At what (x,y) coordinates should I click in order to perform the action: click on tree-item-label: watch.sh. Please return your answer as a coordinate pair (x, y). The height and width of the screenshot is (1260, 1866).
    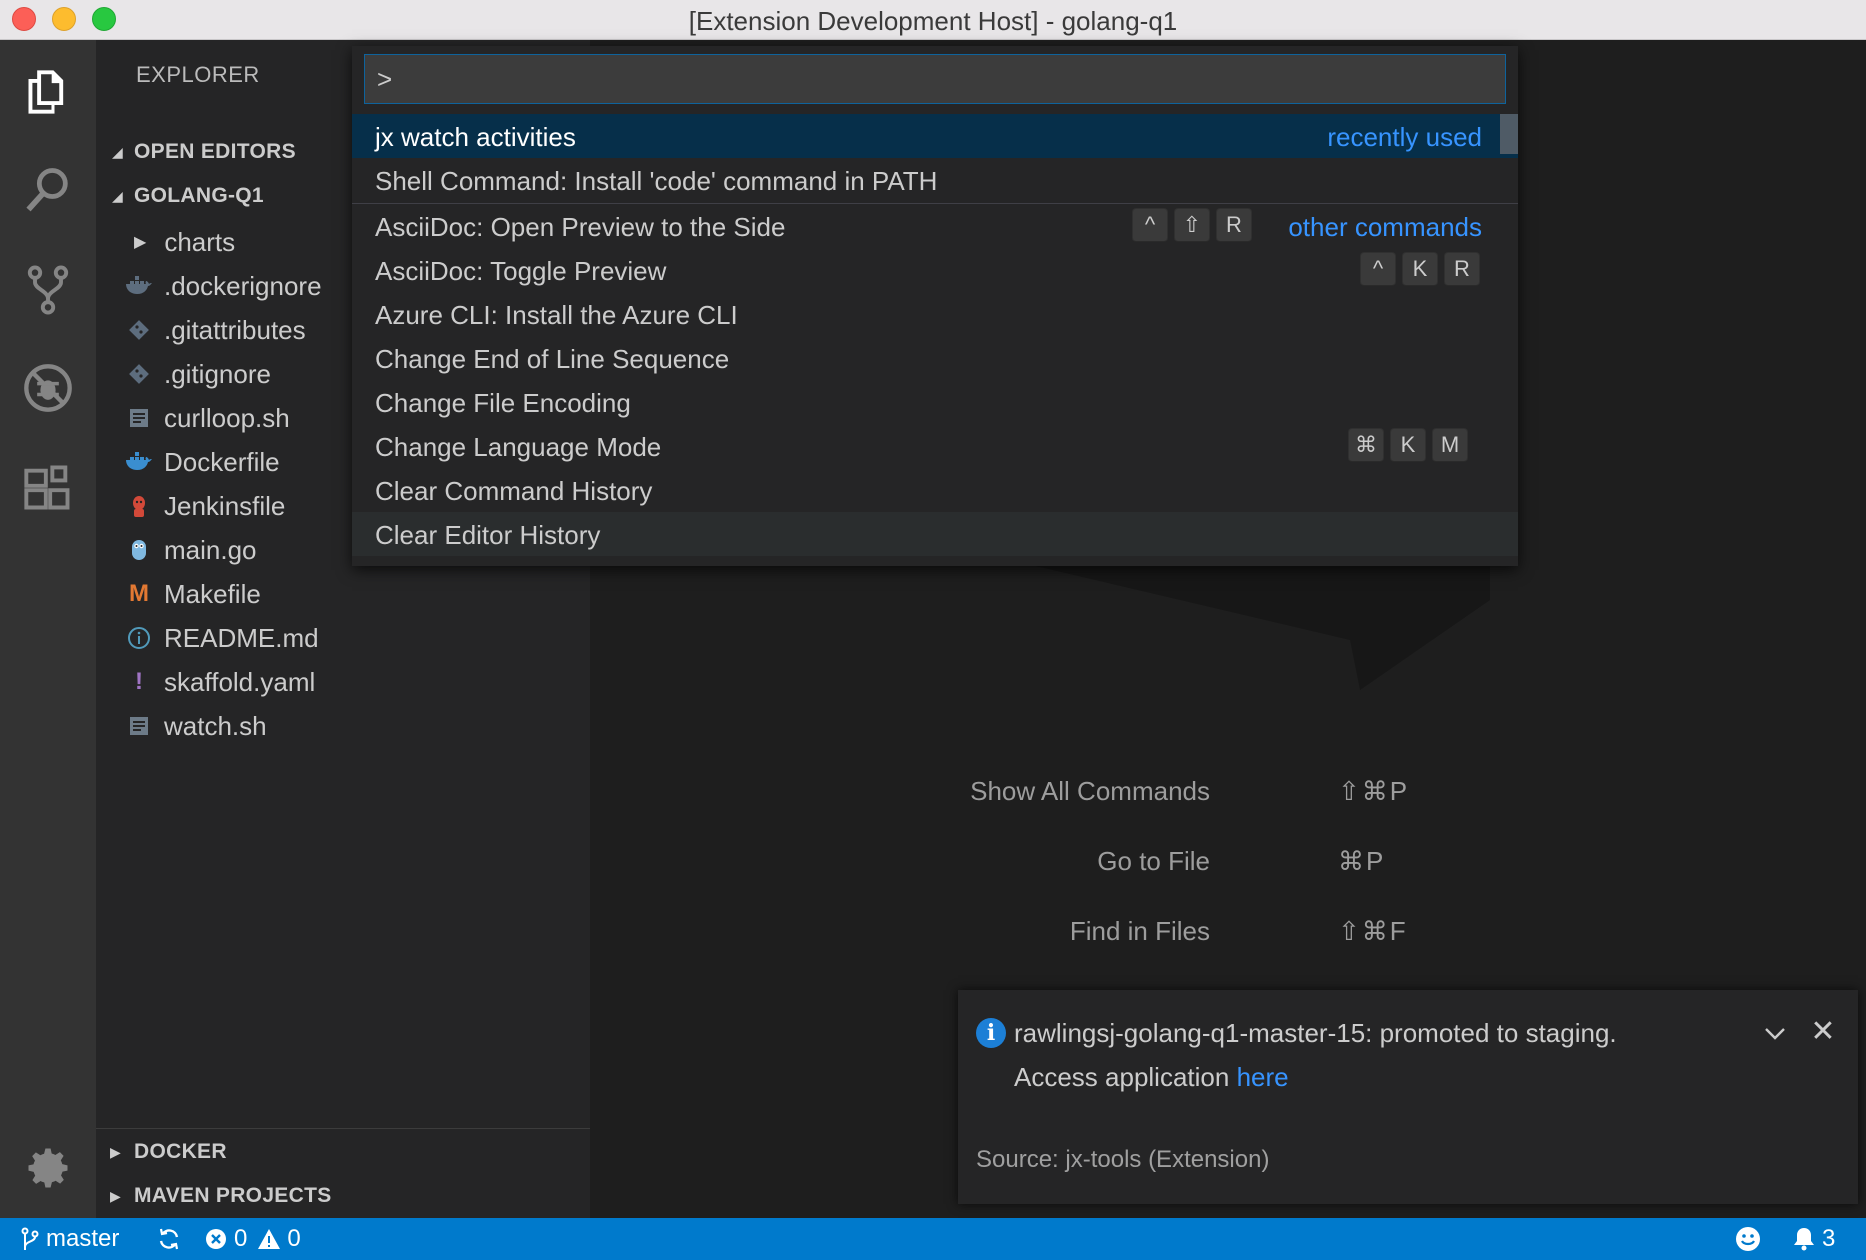
    Looking at the image, I should click on (215, 725).